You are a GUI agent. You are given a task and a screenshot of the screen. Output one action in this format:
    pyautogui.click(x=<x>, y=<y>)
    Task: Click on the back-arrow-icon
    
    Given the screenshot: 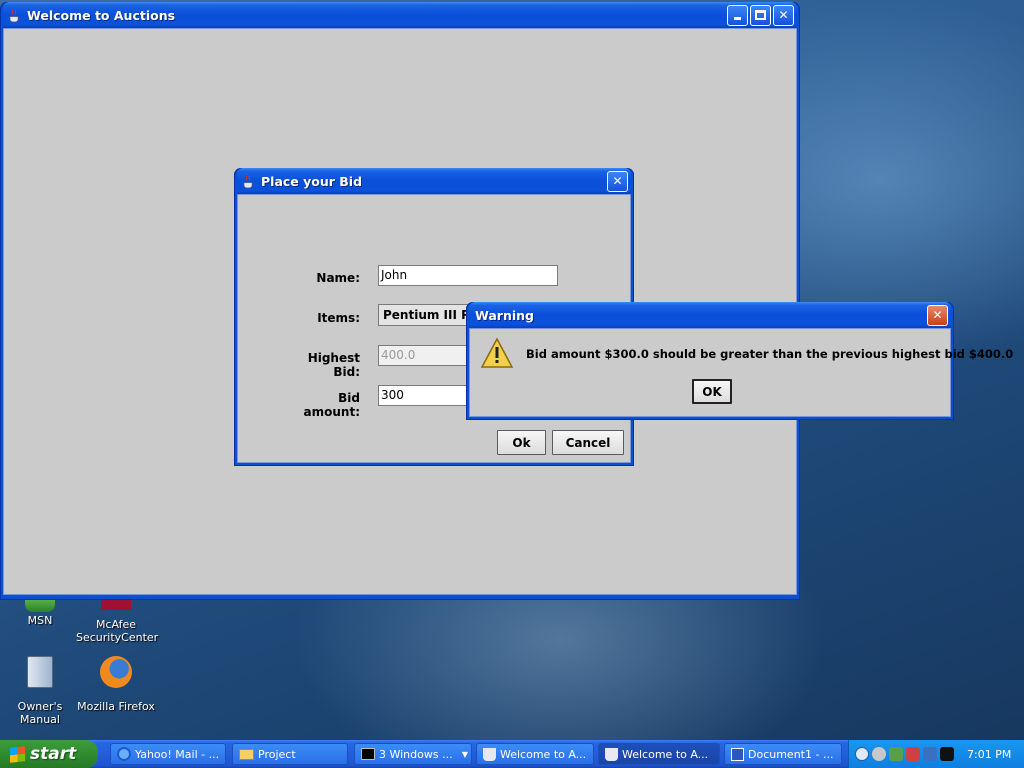 What is the action you would take?
    pyautogui.click(x=862, y=754)
    